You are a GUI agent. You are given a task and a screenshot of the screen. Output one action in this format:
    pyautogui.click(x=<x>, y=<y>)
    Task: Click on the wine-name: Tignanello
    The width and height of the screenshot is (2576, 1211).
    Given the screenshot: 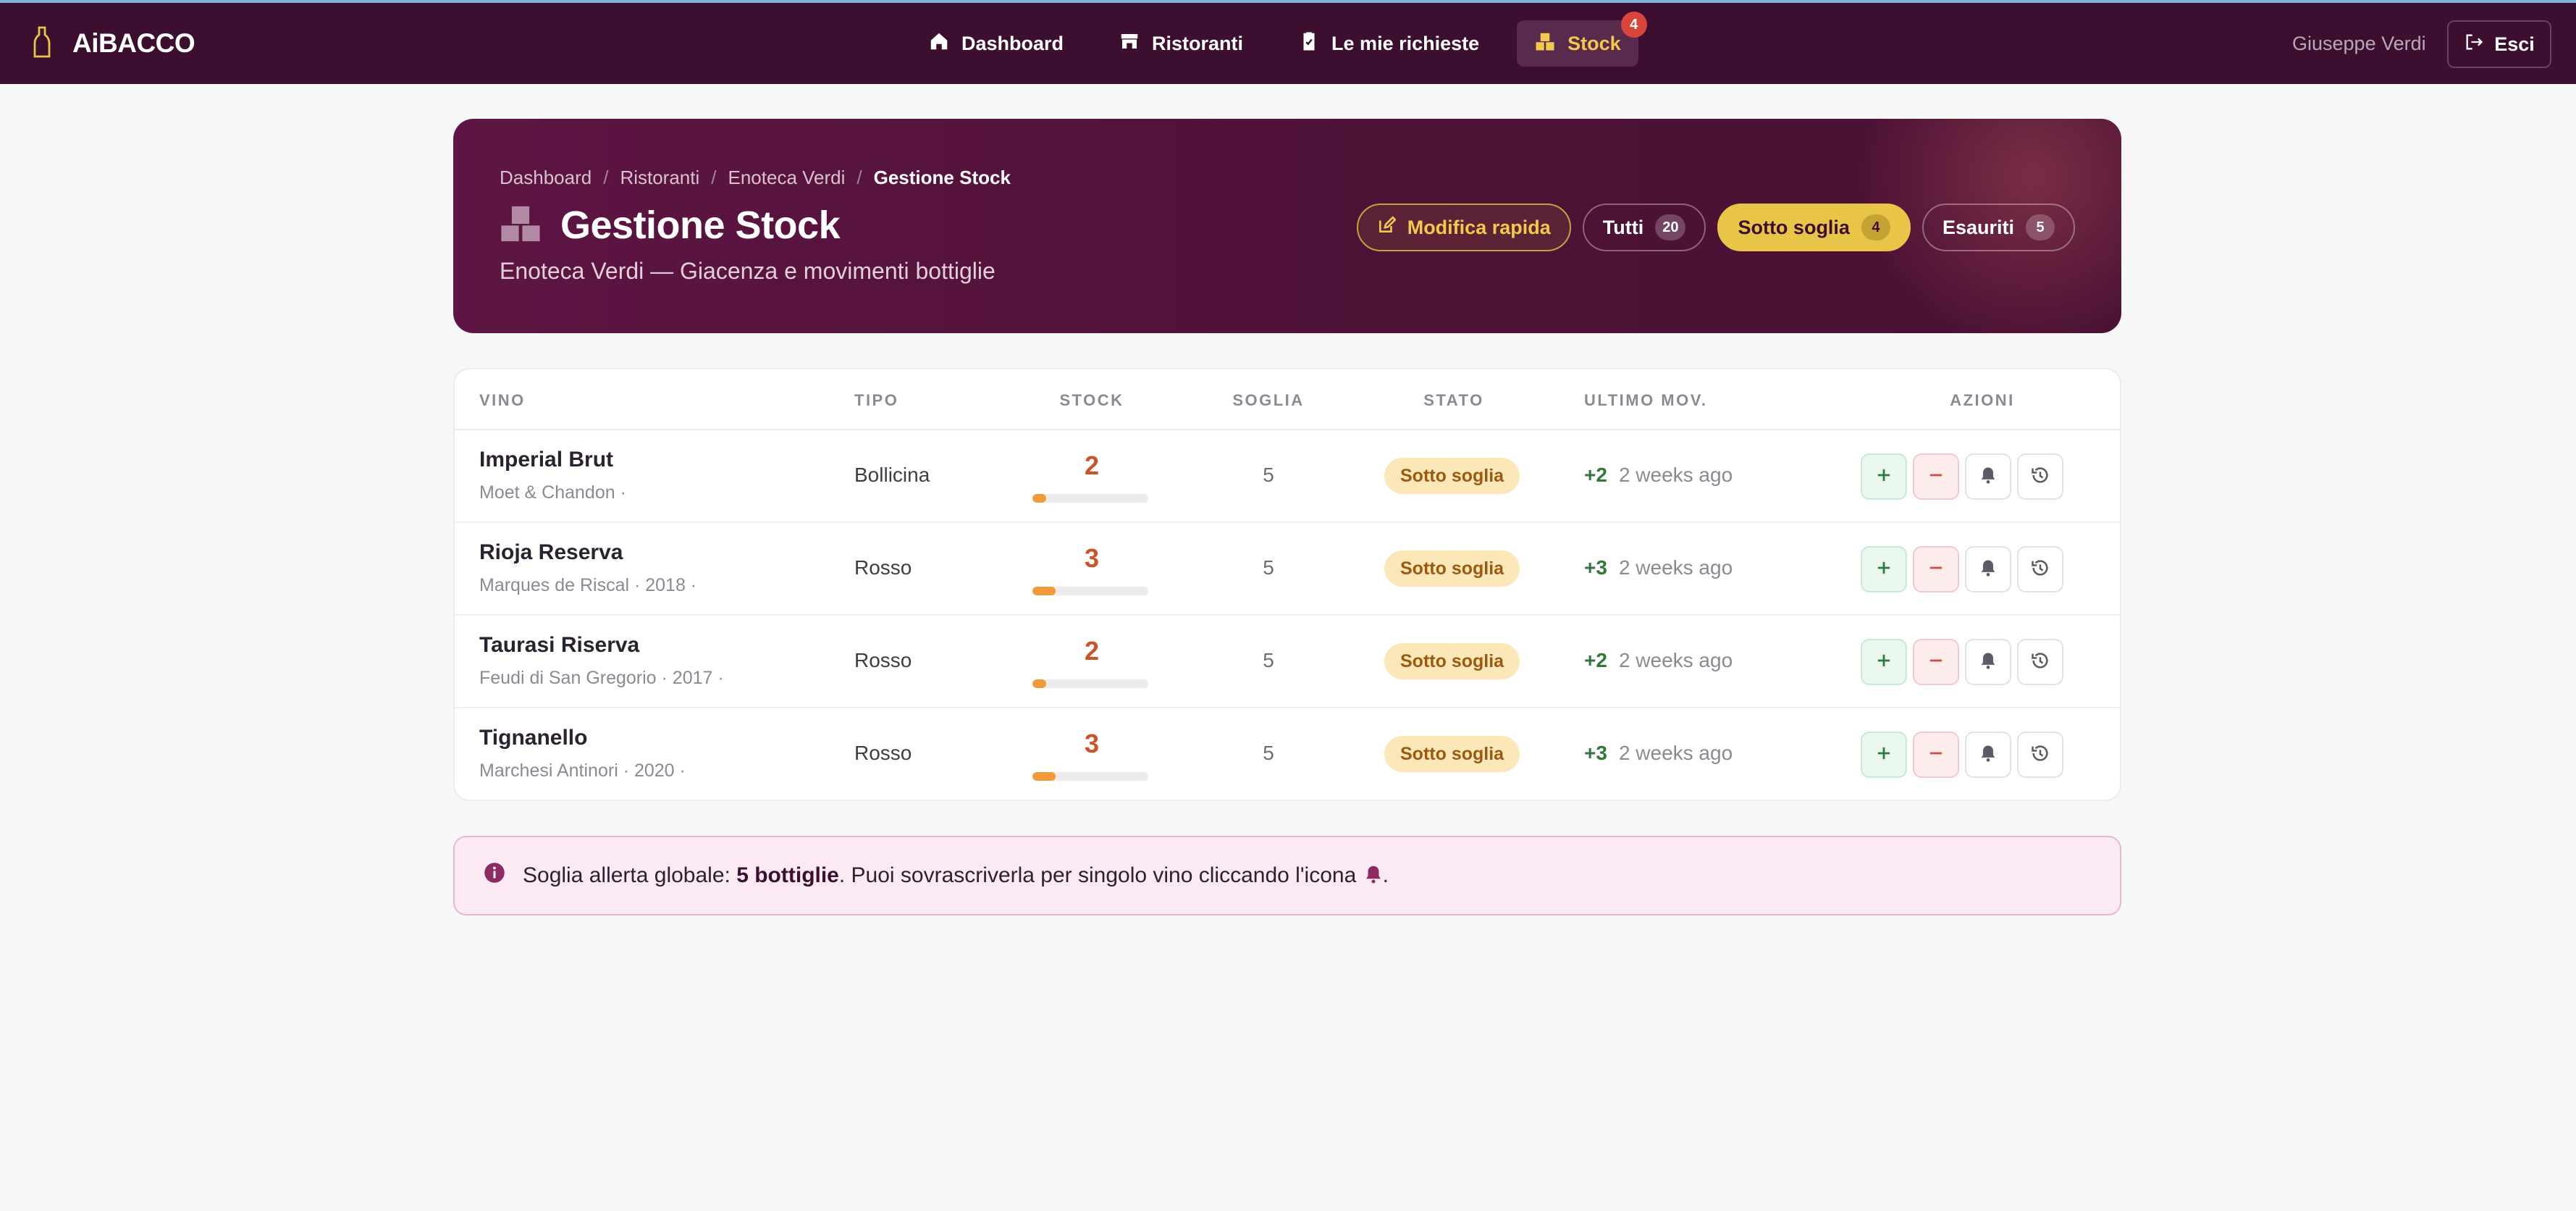 What is the action you would take?
    pyautogui.click(x=533, y=738)
    